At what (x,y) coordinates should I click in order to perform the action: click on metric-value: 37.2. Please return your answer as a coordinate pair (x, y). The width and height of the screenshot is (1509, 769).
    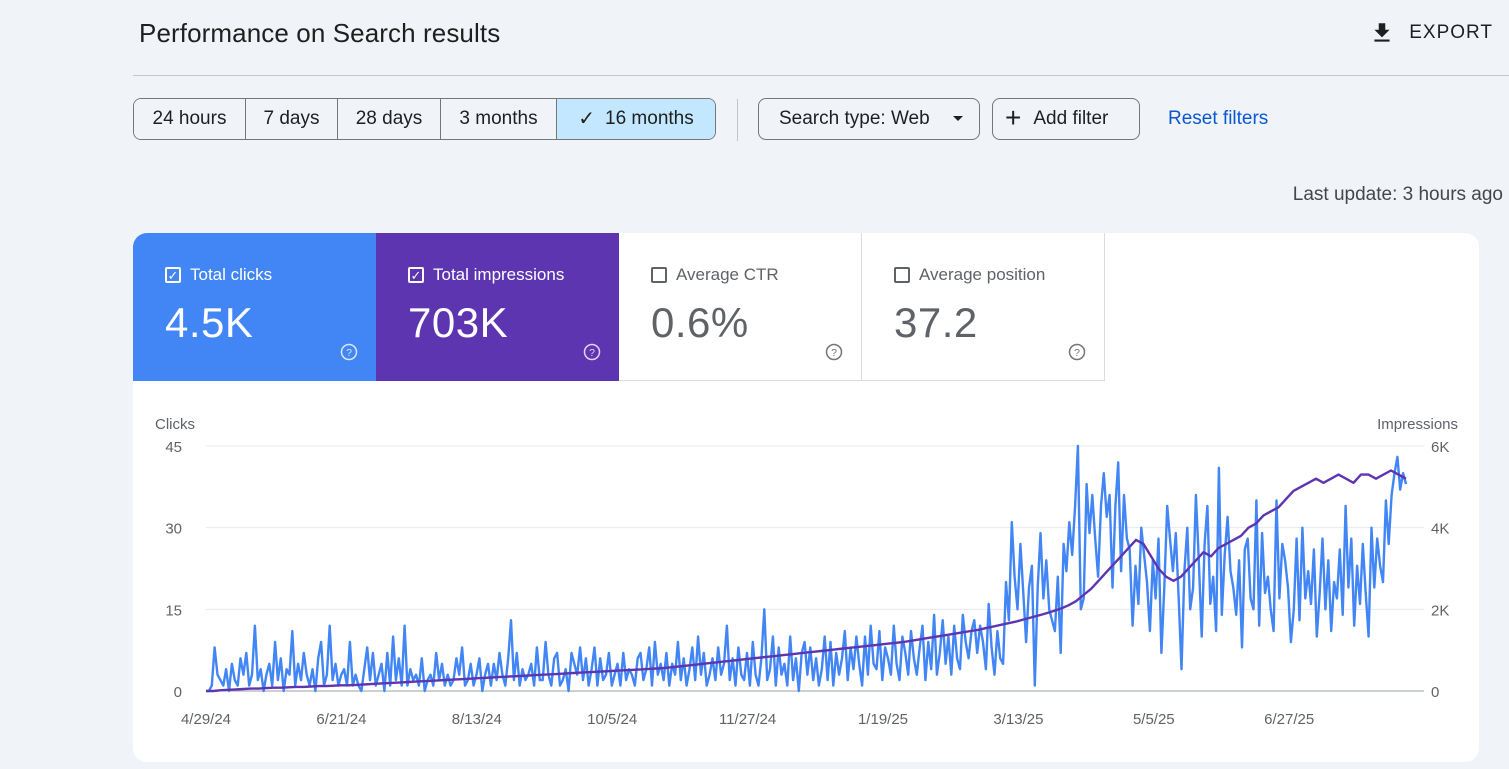
    Looking at the image, I should click on (936, 322).